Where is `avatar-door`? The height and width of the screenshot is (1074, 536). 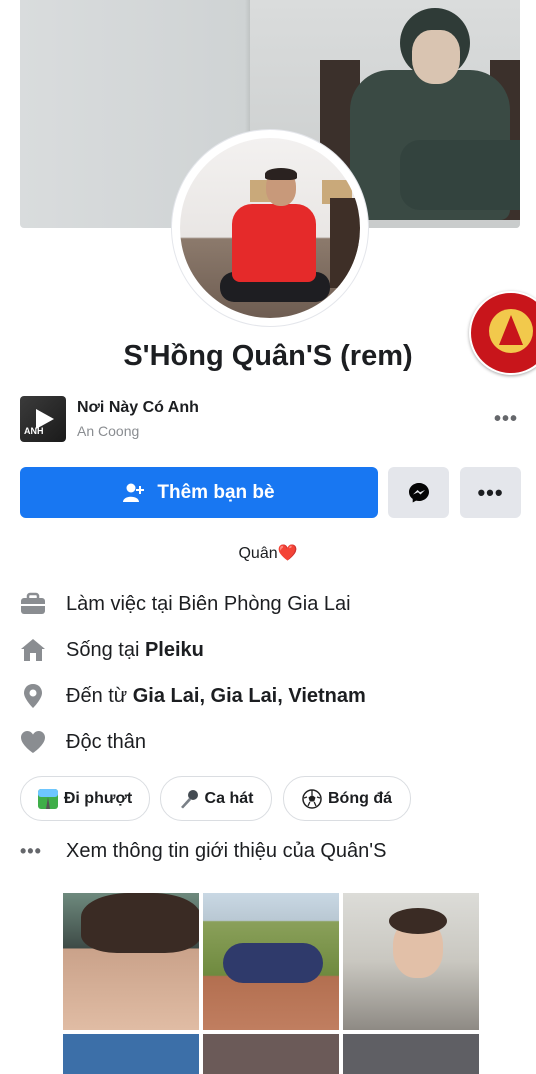 avatar-door is located at coordinates (345, 243).